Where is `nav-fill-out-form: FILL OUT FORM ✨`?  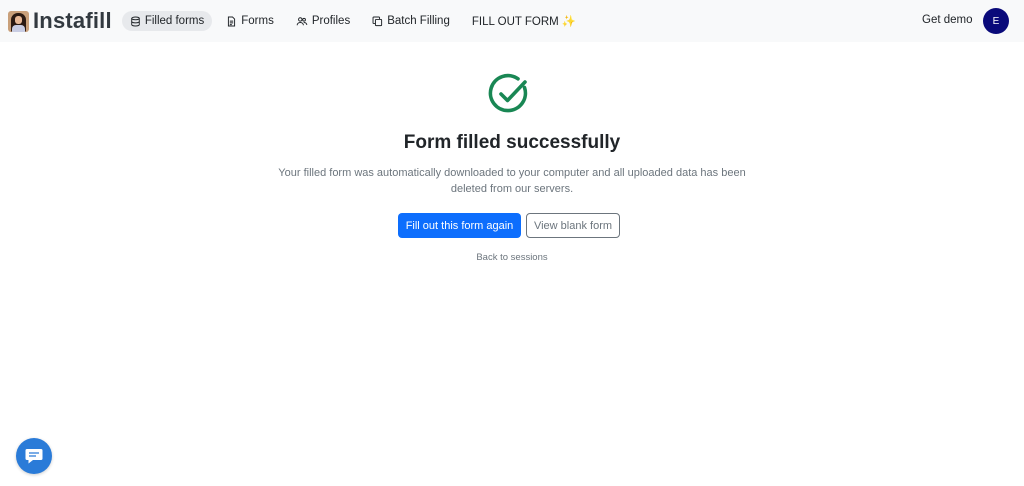
nav-fill-out-form: FILL OUT FORM ✨ is located at coordinates (524, 21).